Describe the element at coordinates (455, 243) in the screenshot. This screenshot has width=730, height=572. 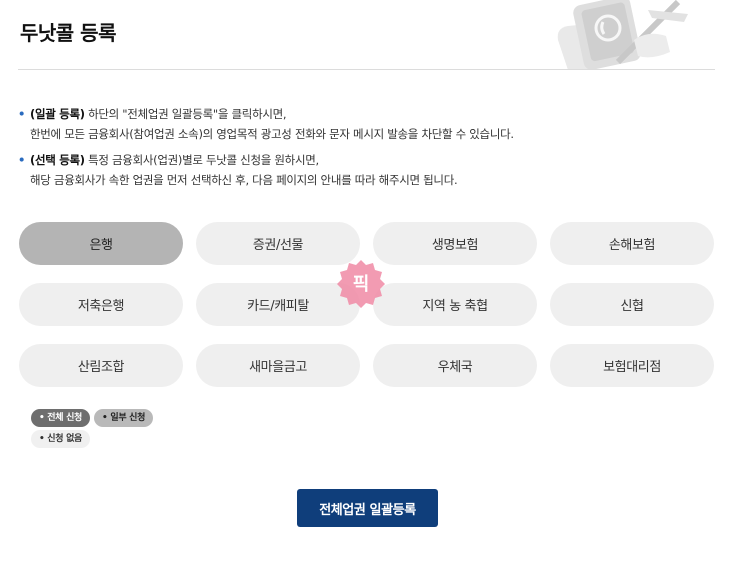
I see `category-life-insurance-button: 생명보험` at that location.